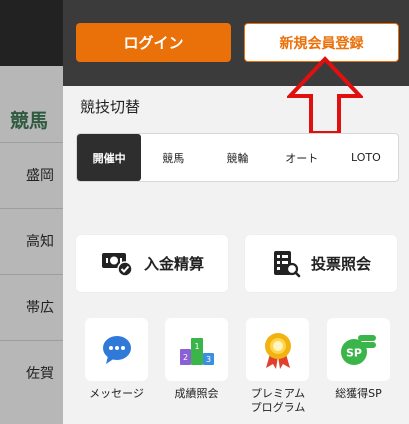  Describe the element at coordinates (173, 264) in the screenshot. I see `deposit-settlement-label: 入金精算` at that location.